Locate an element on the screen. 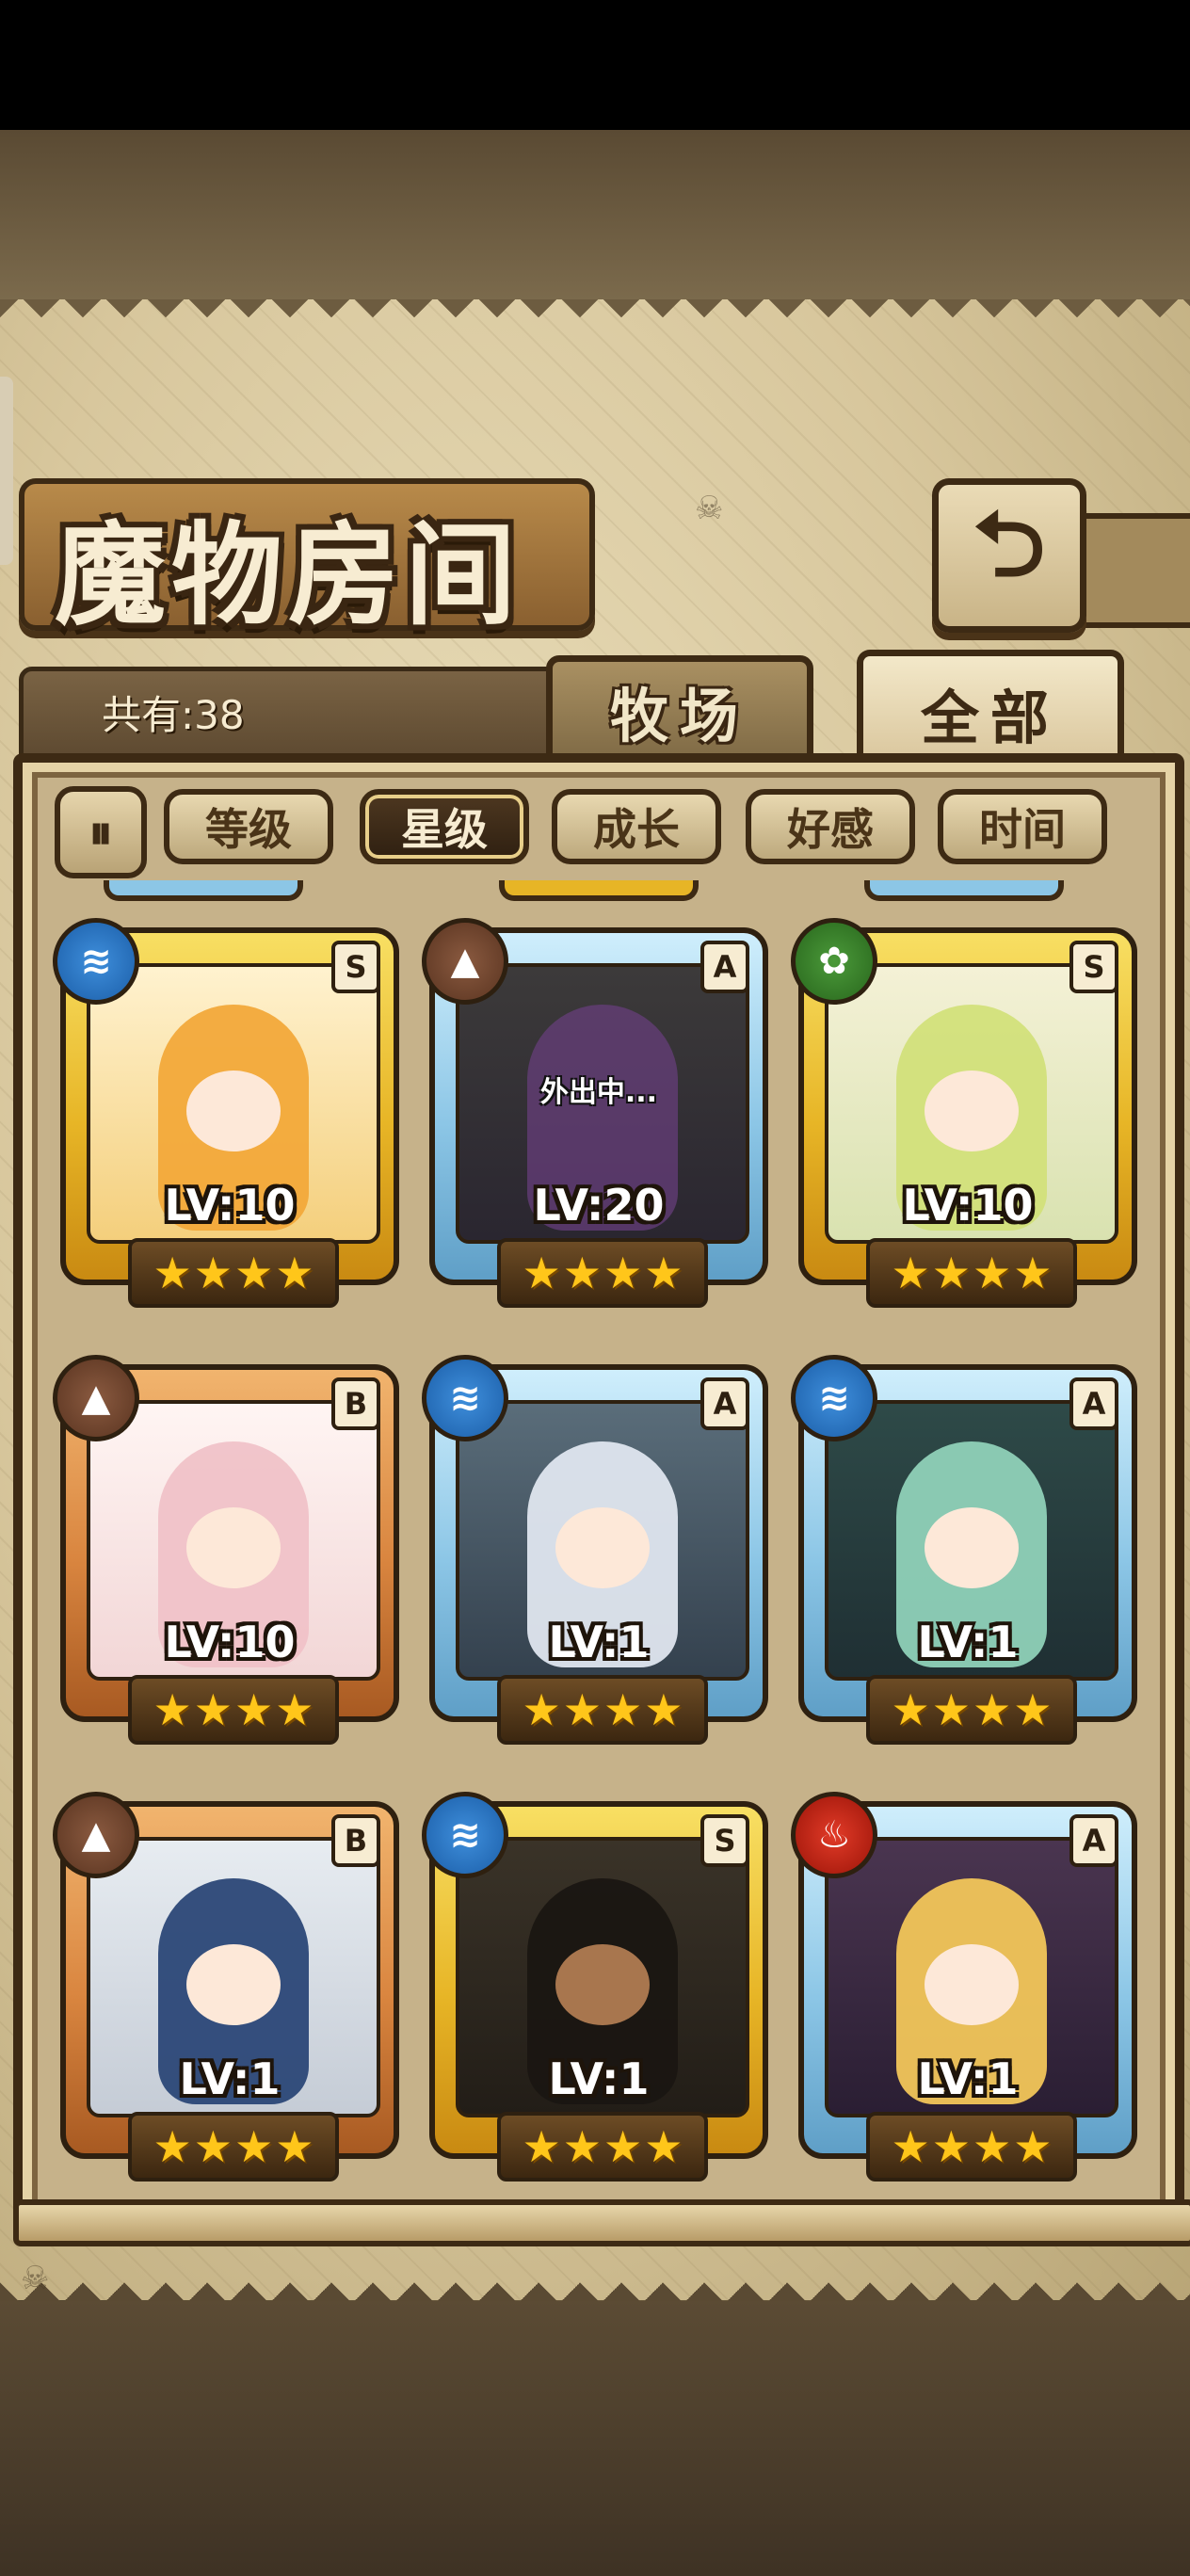 The image size is (1190, 2576). sort-time-button: 时间 is located at coordinates (1022, 826).